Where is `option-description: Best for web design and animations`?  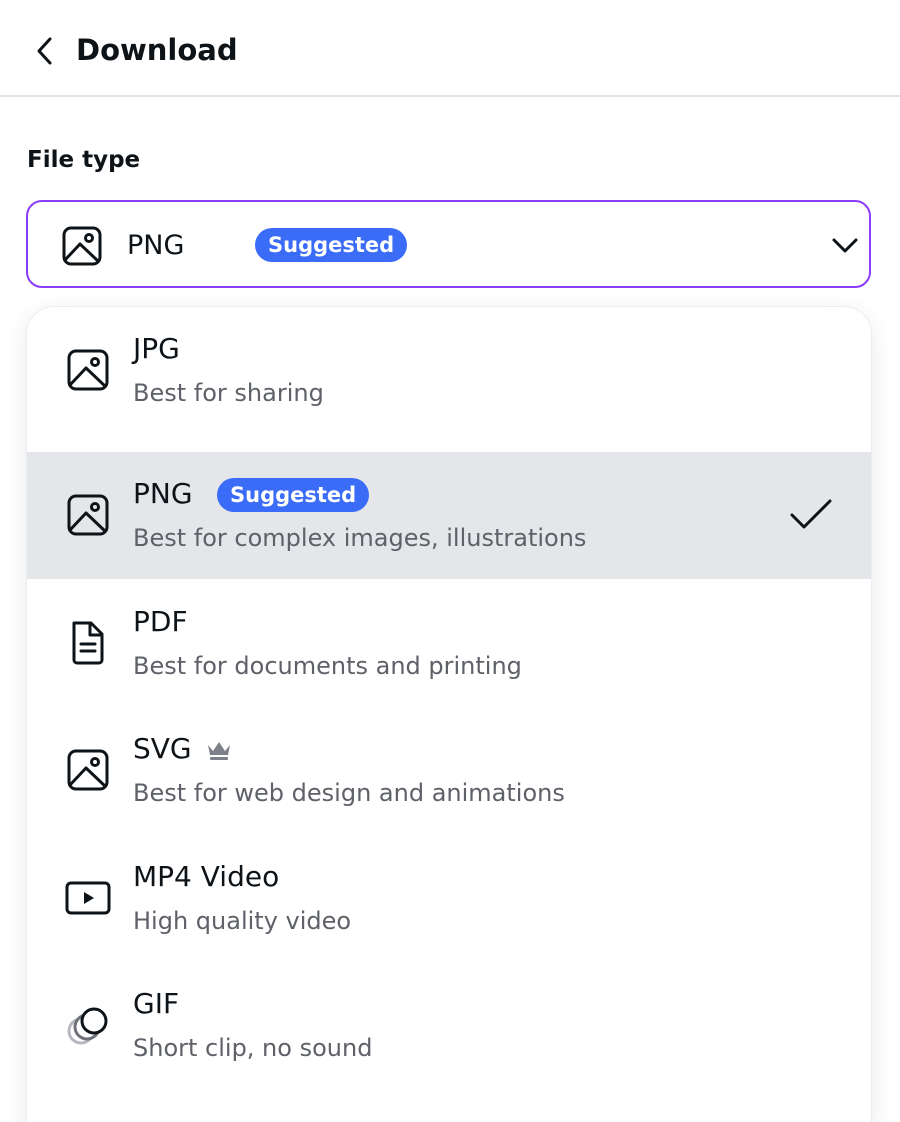
option-description: Best for web design and animations is located at coordinates (349, 793).